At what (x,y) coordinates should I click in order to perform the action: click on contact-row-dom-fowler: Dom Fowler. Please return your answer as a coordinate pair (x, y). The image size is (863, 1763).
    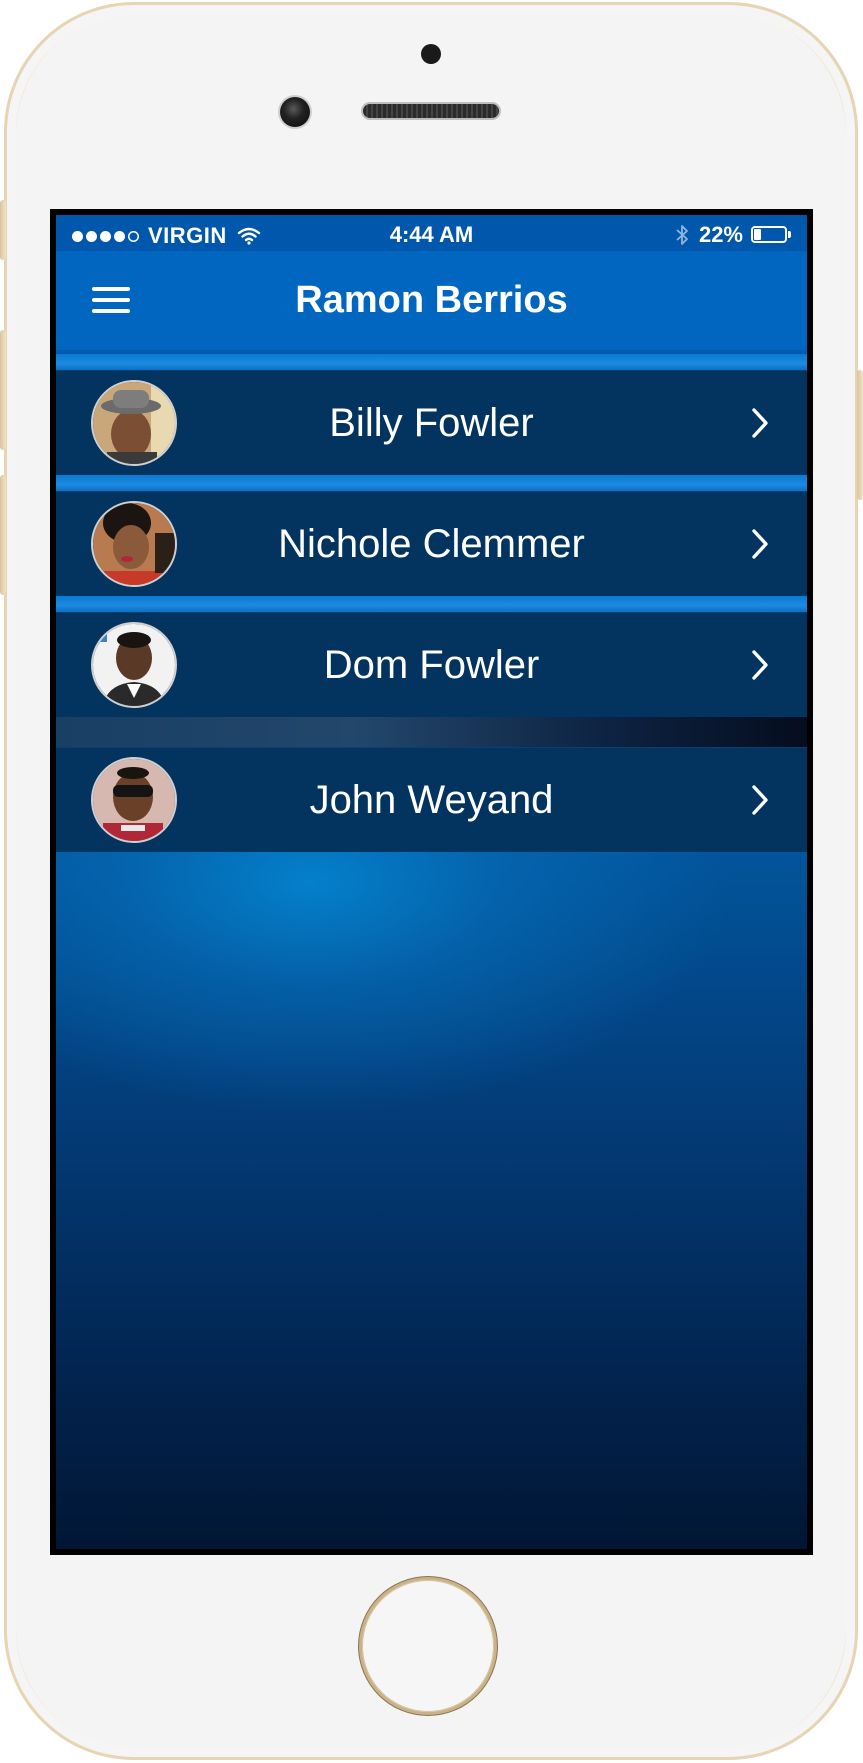
    Looking at the image, I should click on (431, 664).